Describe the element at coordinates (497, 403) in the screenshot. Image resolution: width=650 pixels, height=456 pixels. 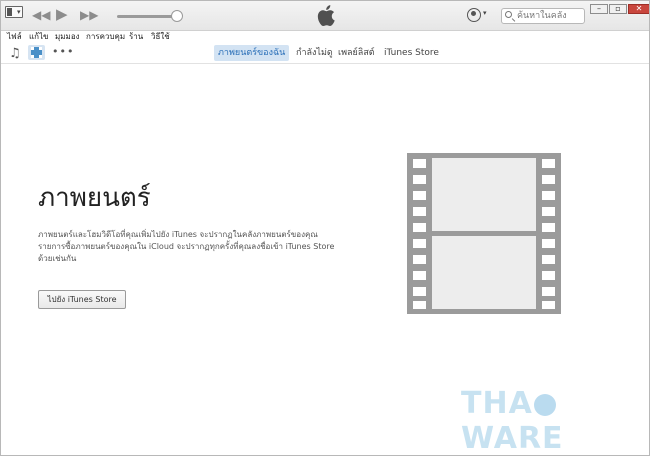
I see `watermark-text-left: THA` at that location.